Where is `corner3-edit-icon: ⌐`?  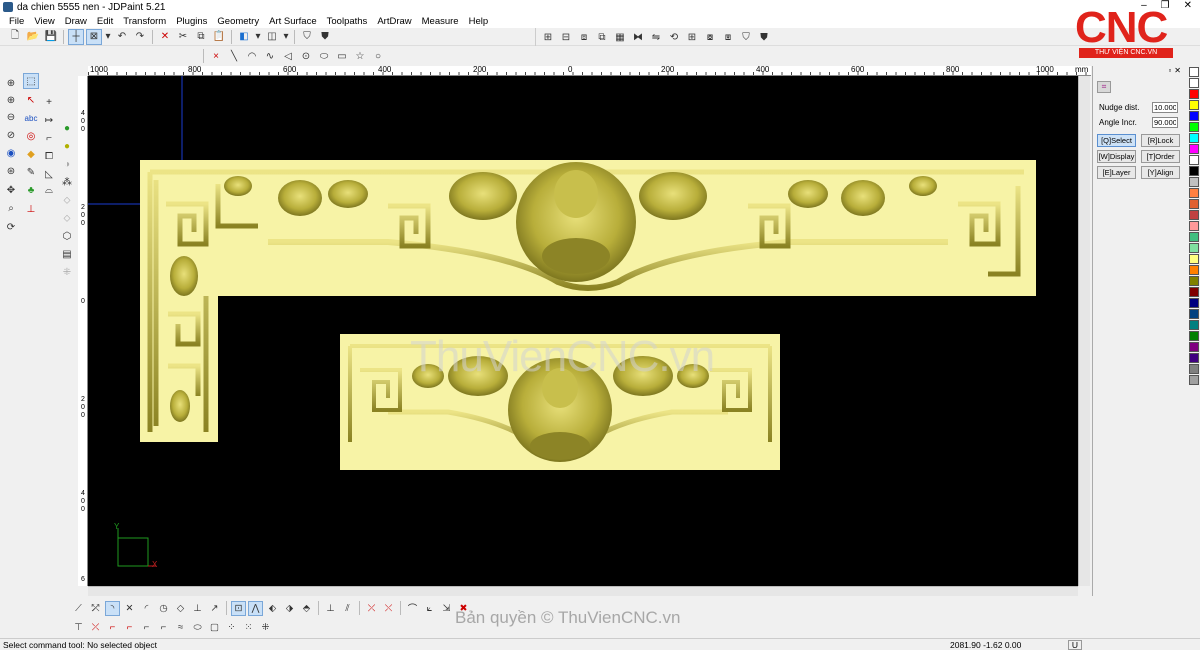
corner3-edit-icon: ⌐ is located at coordinates (146, 627).